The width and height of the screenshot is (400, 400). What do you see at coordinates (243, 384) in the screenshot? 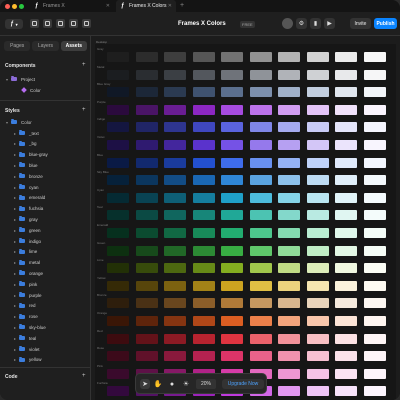
I see `upgrade-button: Upgrade Now` at bounding box center [243, 384].